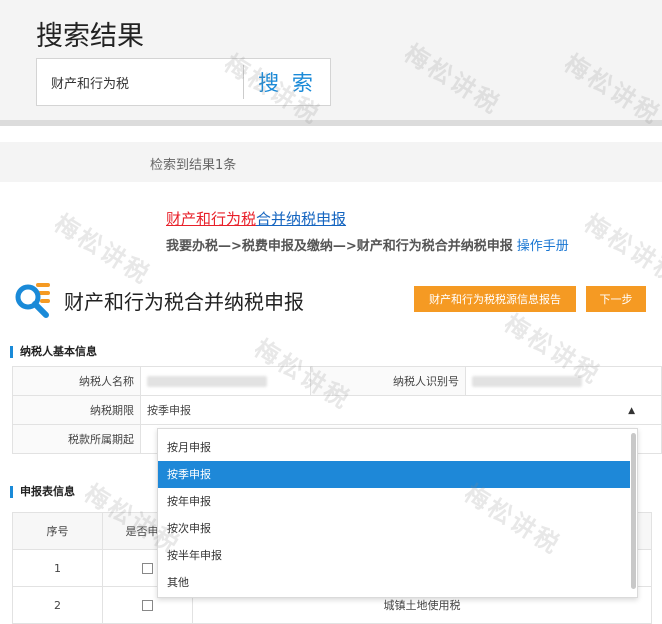 This screenshot has height=624, width=662. What do you see at coordinates (287, 82) in the screenshot?
I see `search-button: 搜 索` at bounding box center [287, 82].